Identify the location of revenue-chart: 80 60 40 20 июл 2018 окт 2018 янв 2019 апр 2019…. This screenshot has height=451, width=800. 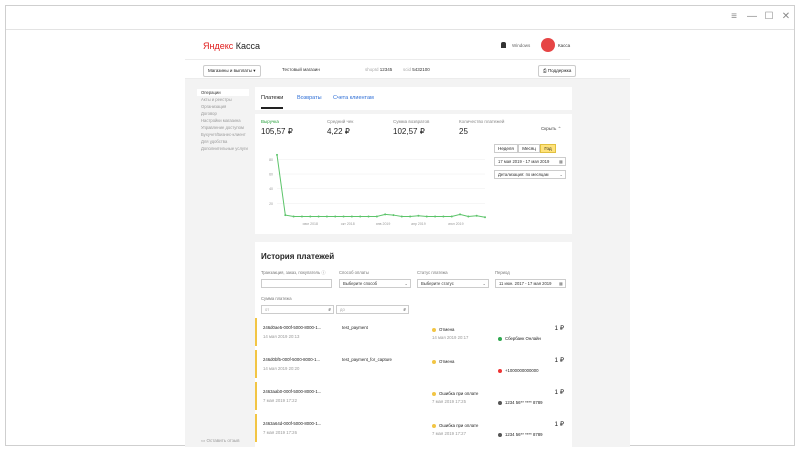
(377, 189).